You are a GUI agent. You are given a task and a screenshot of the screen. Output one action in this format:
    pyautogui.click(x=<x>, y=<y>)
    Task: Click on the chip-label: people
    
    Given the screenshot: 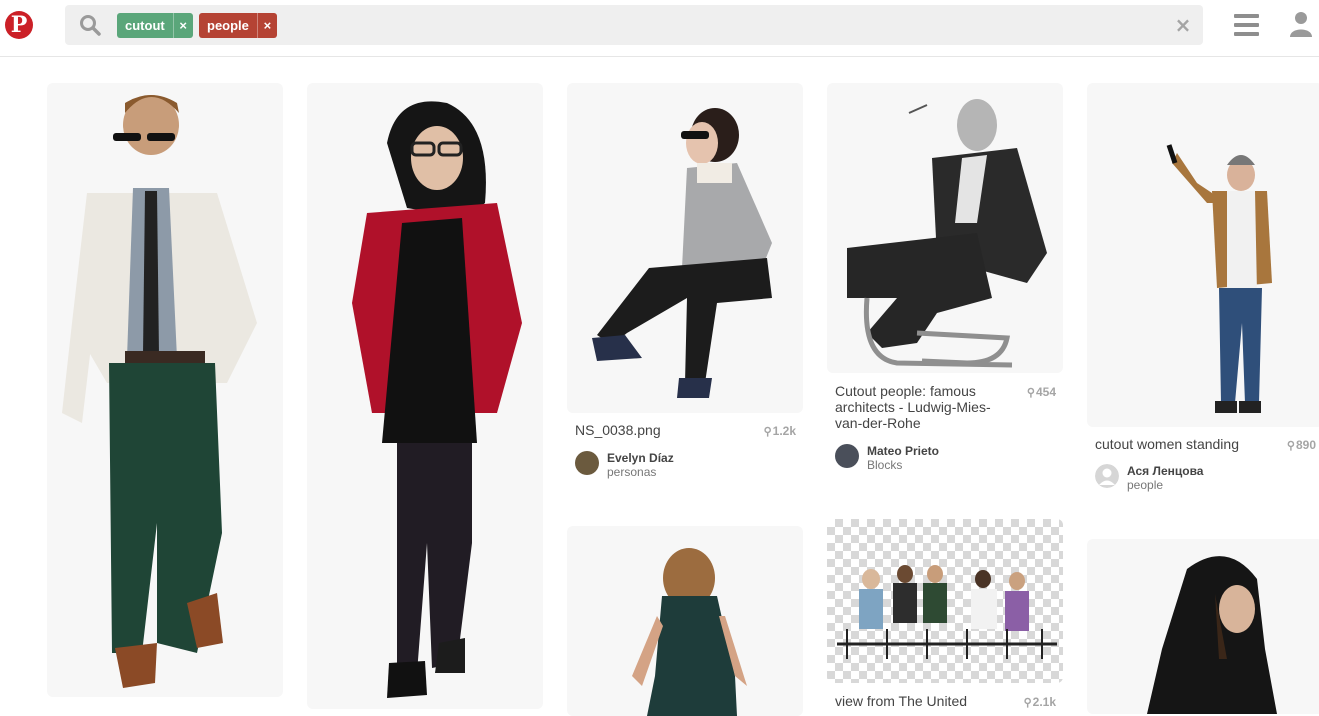 What is the action you would take?
    pyautogui.click(x=228, y=25)
    